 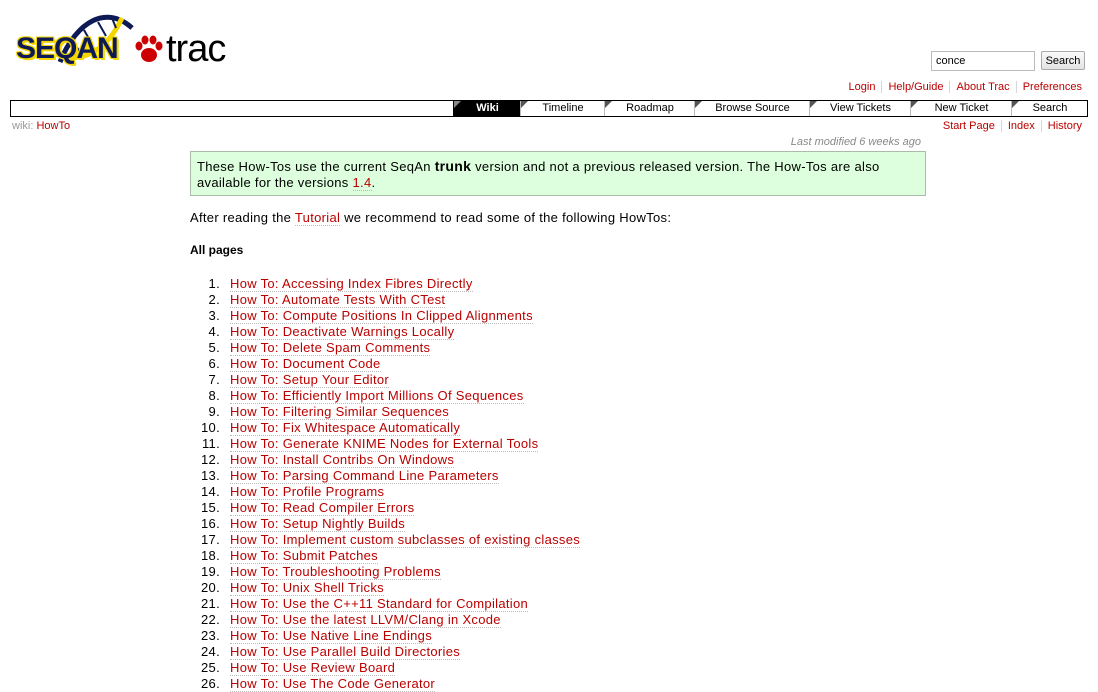 What do you see at coordinates (214, 379) in the screenshot?
I see `list-item-number: 7.` at bounding box center [214, 379].